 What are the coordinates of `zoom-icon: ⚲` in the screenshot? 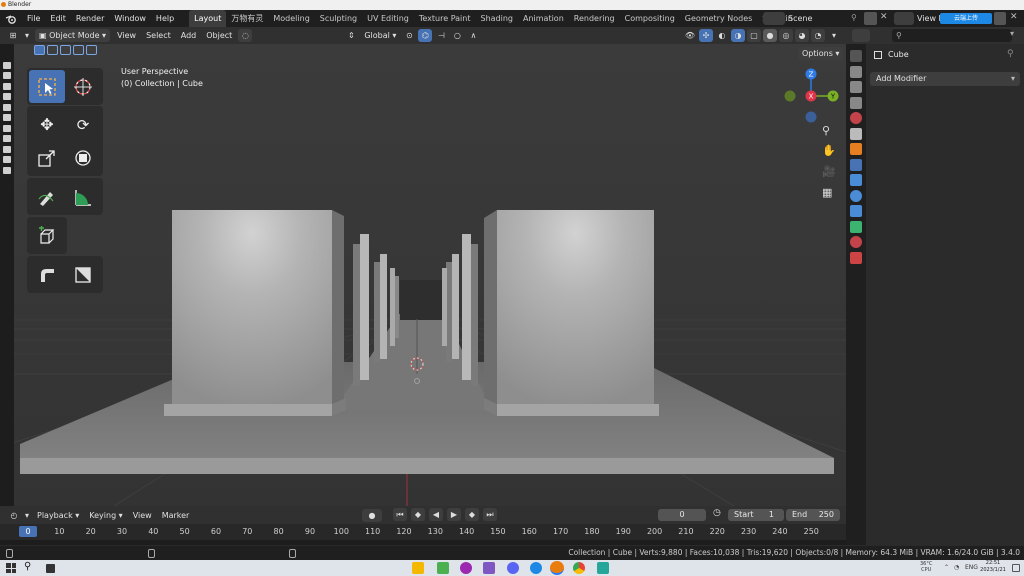 It's located at (826, 130).